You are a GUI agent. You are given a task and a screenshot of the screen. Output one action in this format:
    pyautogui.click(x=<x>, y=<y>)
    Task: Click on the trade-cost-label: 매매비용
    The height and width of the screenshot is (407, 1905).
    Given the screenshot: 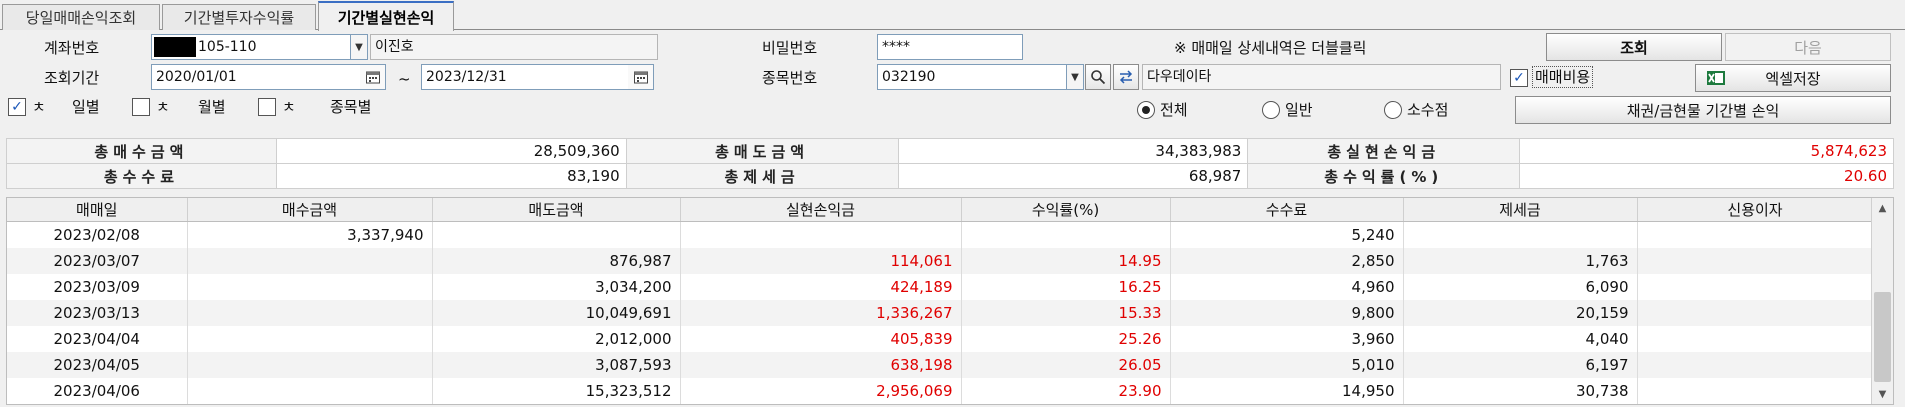 What is the action you would take?
    pyautogui.click(x=1563, y=77)
    